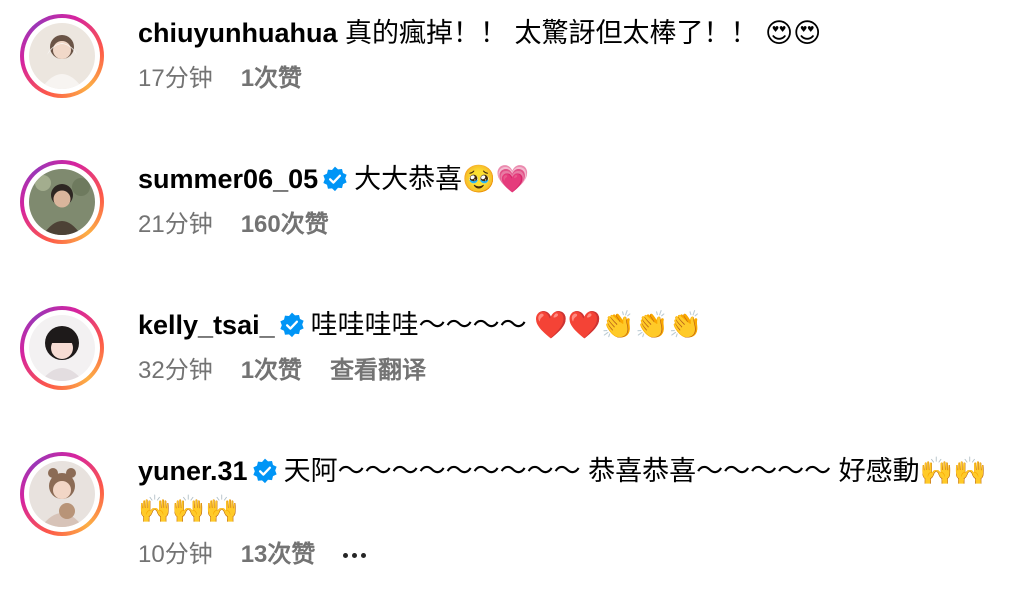  I want to click on comment-text-line: chiuyunhuahua 真的瘋掉！！ 太驚訝但太棒了！！ 😍😍, so click(574, 33).